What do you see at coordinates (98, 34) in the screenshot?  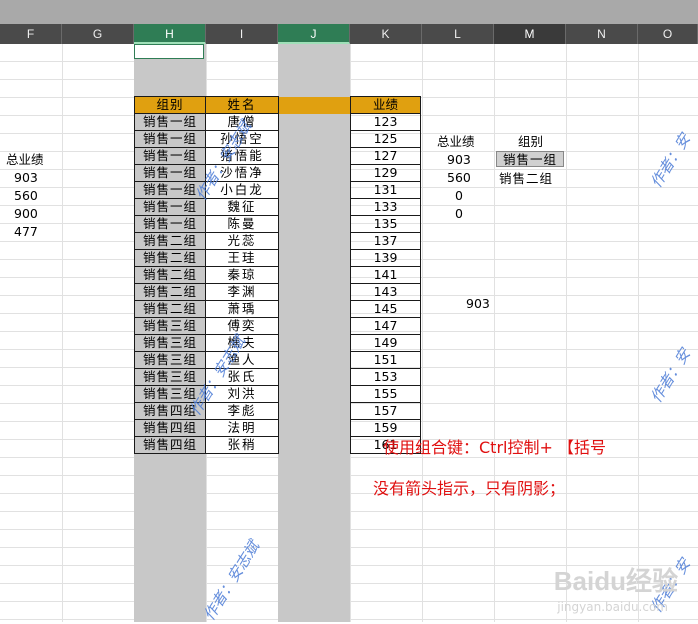 I see `column-header-g: G` at bounding box center [98, 34].